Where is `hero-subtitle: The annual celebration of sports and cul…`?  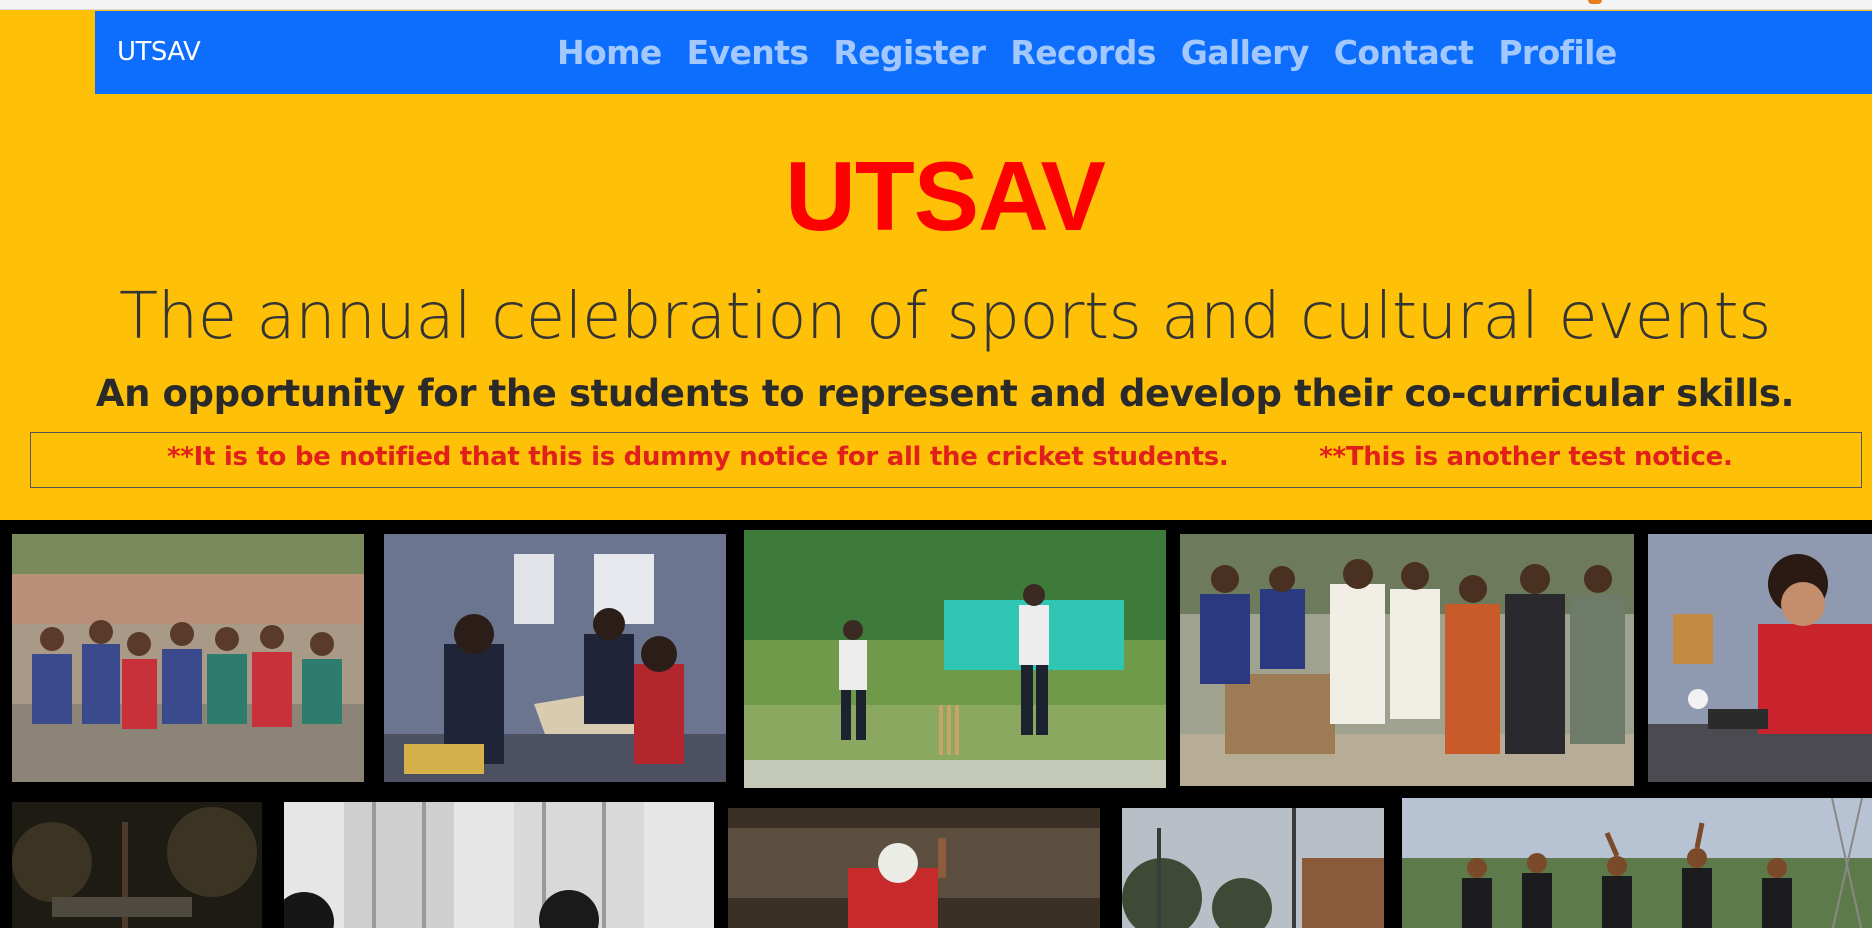
hero-subtitle: The annual celebration of sports and cul… is located at coordinates (945, 317).